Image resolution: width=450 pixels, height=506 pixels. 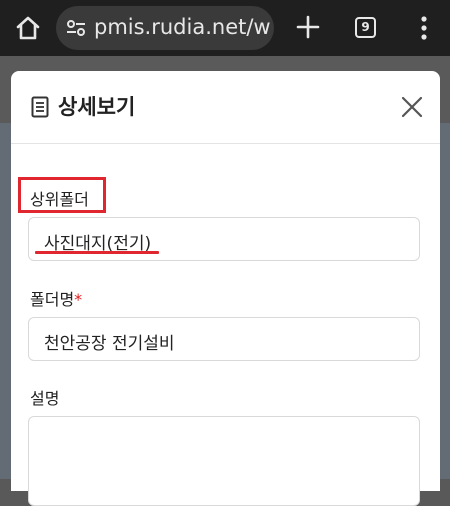 What do you see at coordinates (40, 107) in the screenshot?
I see `document-icon` at bounding box center [40, 107].